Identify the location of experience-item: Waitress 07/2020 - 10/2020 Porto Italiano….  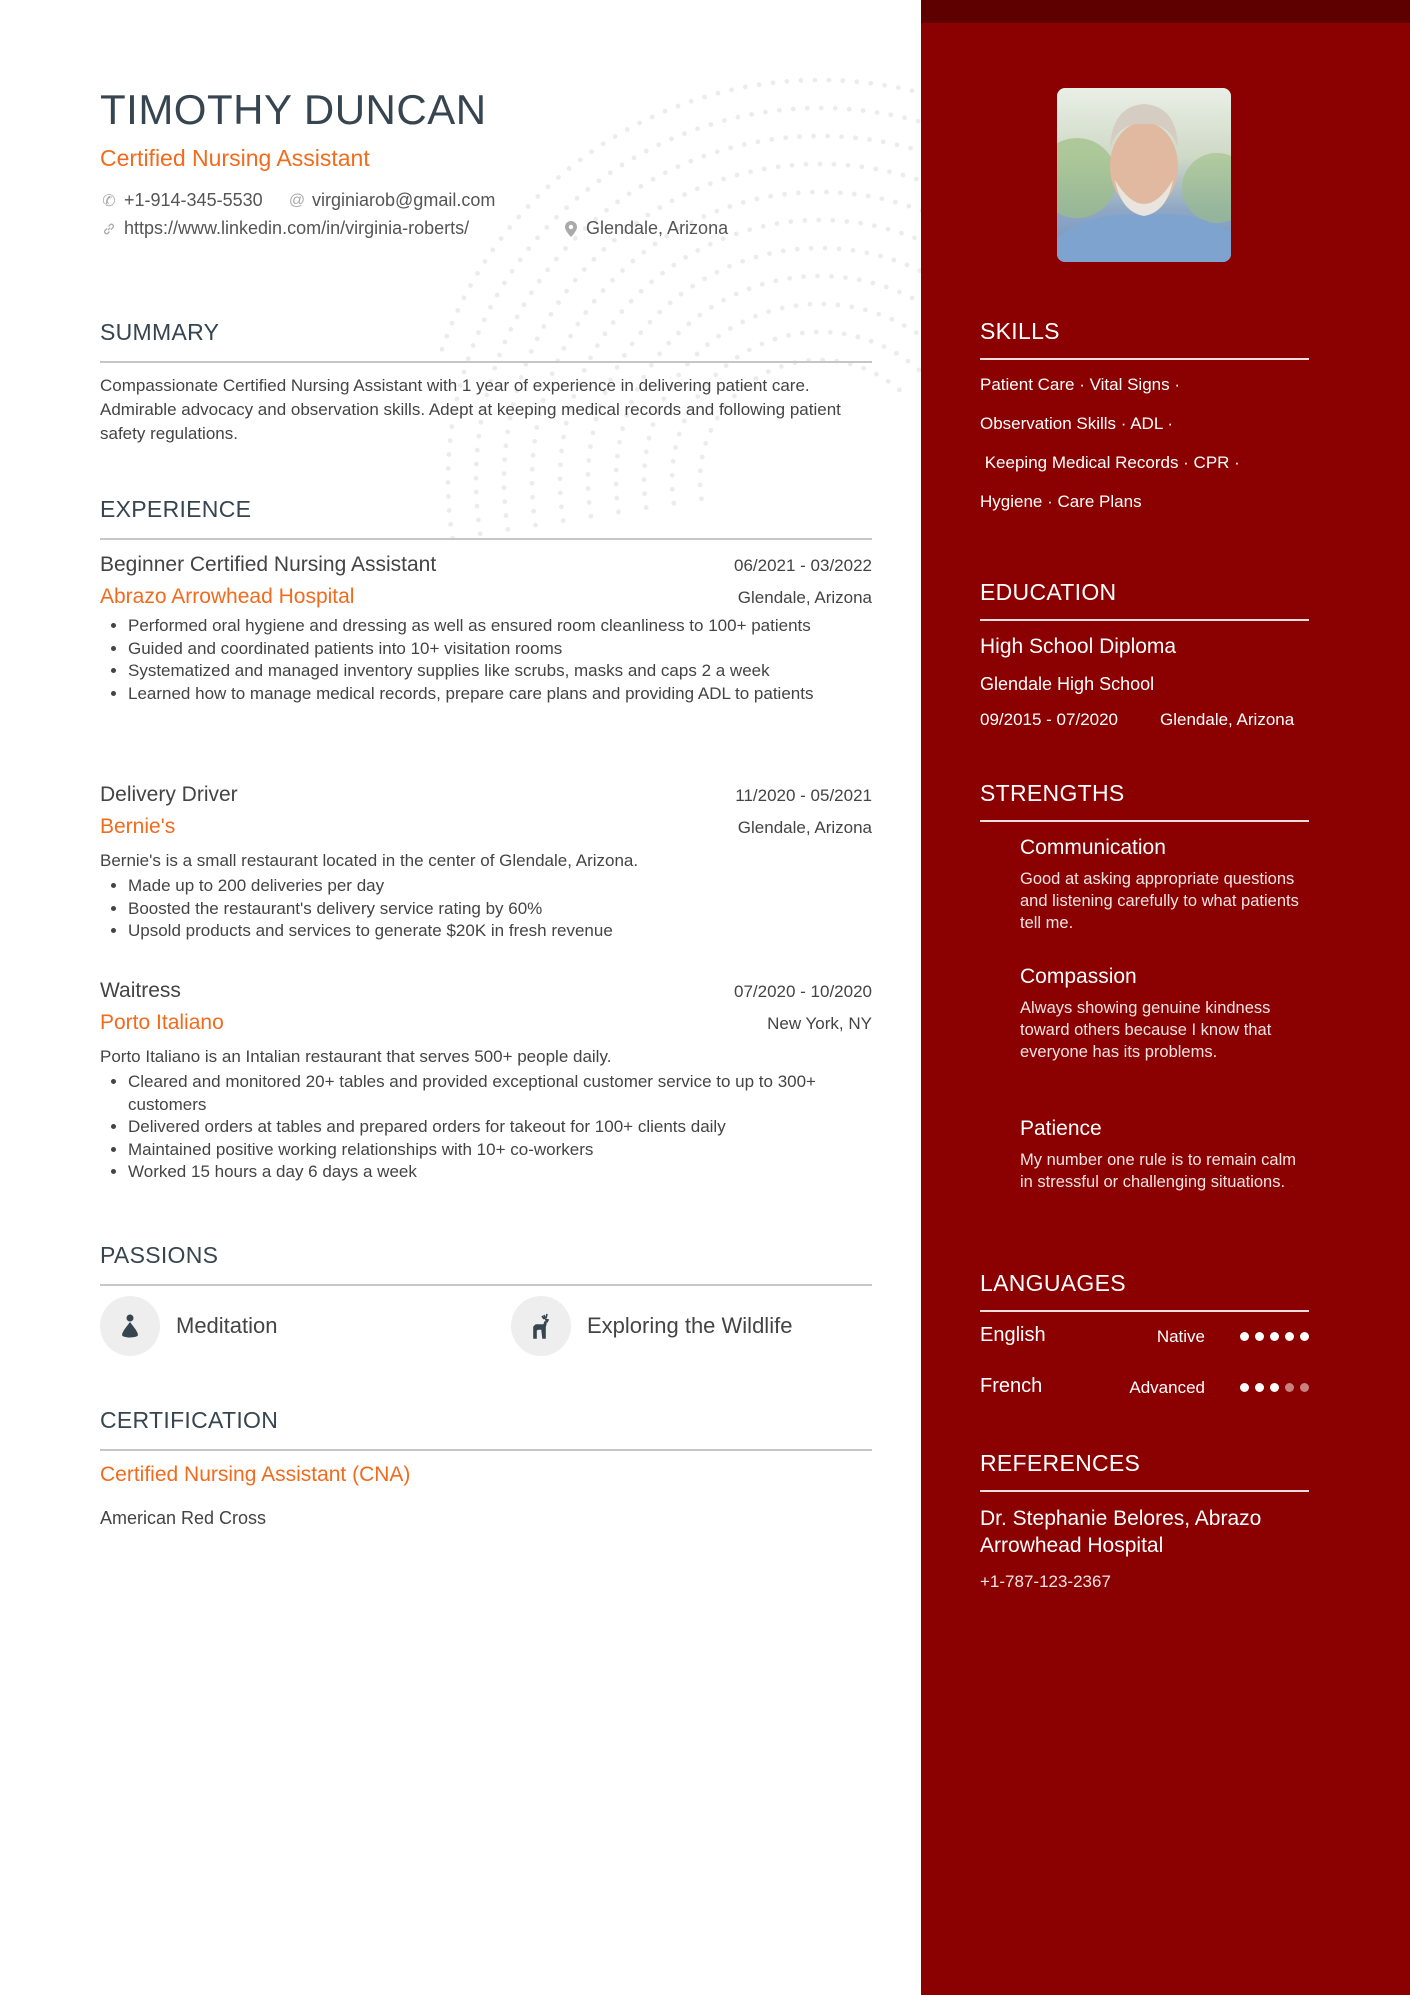
(486, 1081).